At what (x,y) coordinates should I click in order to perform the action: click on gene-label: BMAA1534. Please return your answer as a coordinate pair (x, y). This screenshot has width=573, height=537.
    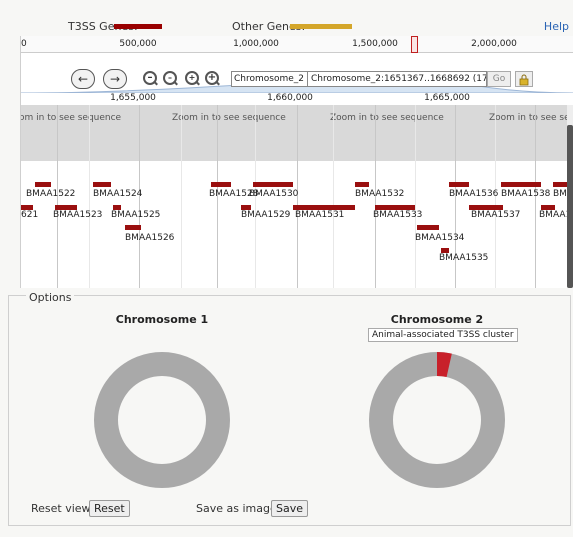
    Looking at the image, I should click on (440, 238).